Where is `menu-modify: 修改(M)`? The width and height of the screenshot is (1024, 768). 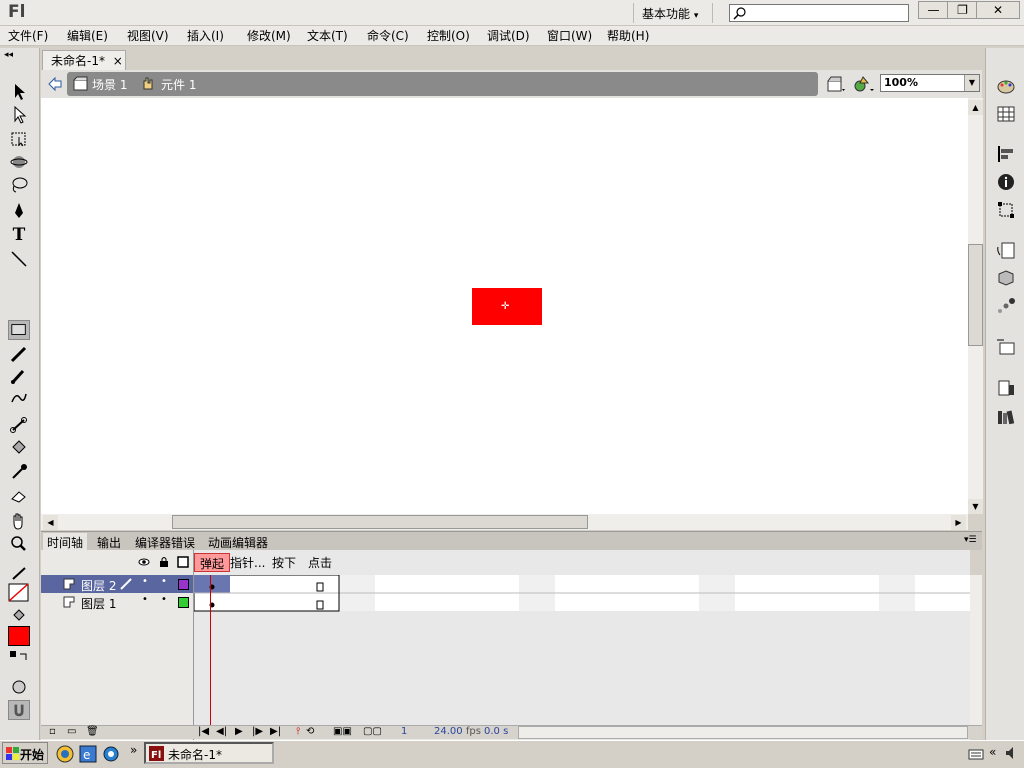 menu-modify: 修改(M) is located at coordinates (269, 35).